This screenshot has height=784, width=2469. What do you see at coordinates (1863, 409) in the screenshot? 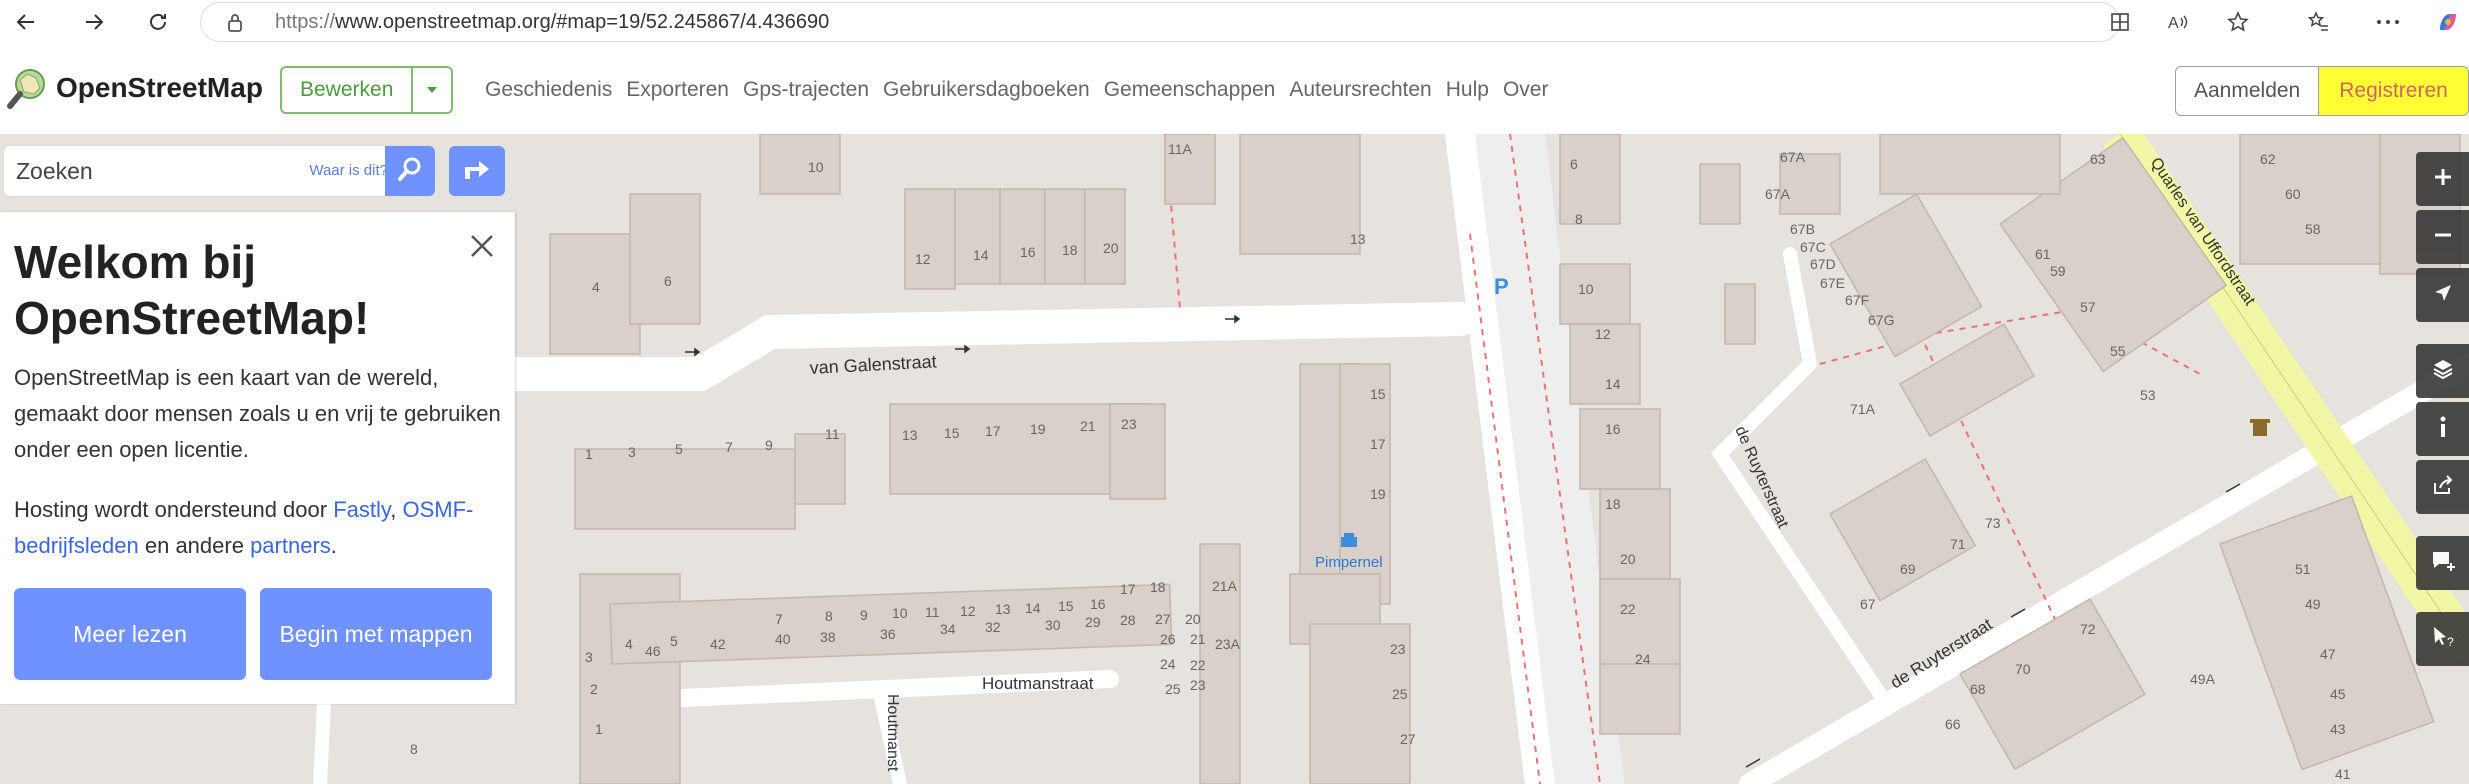
I see `svg-text: 71A` at bounding box center [1863, 409].